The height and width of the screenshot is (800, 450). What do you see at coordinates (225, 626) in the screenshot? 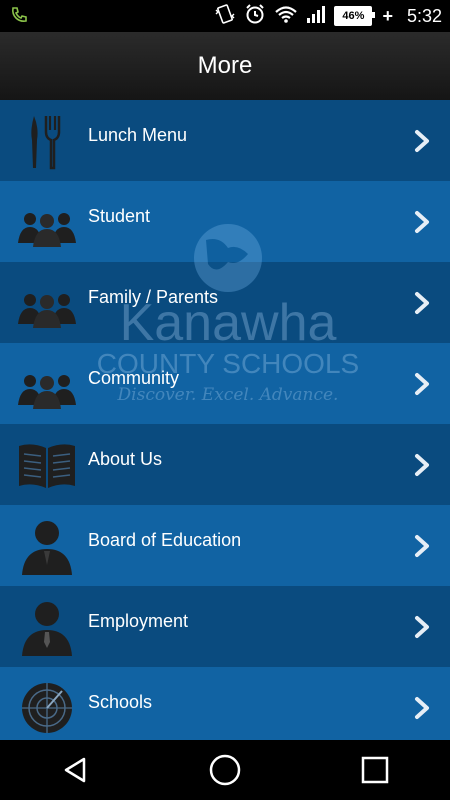
I see `menu-item-employment: Employment` at bounding box center [225, 626].